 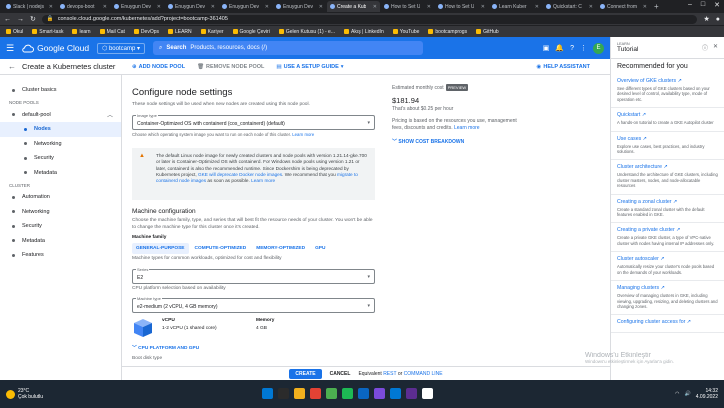 What do you see at coordinates (160, 248) in the screenshot?
I see `machine-family-tab: GENERAL-PURPOSE` at bounding box center [160, 248].